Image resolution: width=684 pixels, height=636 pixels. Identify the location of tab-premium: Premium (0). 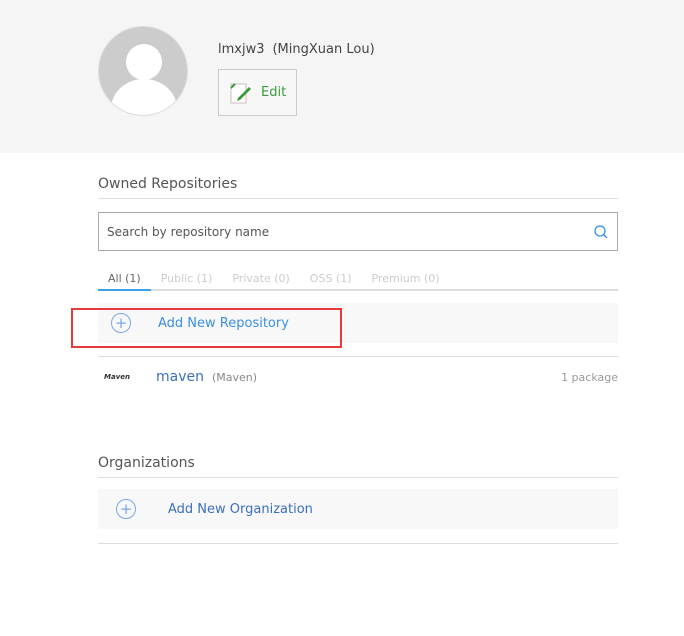
(406, 281).